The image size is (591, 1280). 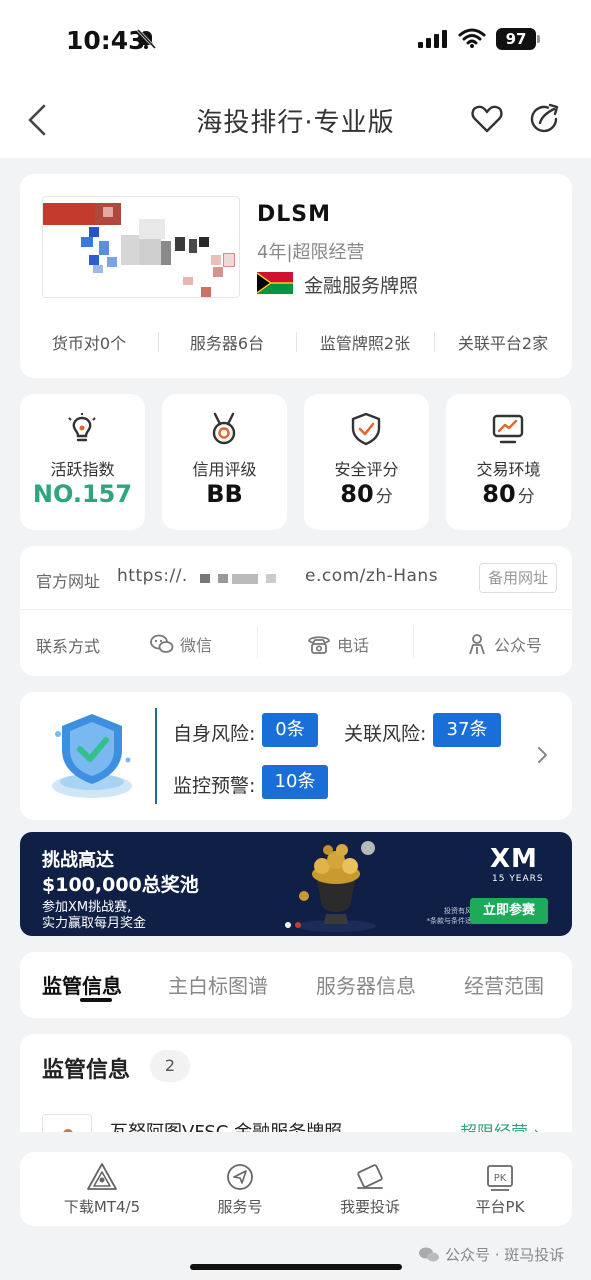 I want to click on bottom-label: 平台PK, so click(x=500, y=1207).